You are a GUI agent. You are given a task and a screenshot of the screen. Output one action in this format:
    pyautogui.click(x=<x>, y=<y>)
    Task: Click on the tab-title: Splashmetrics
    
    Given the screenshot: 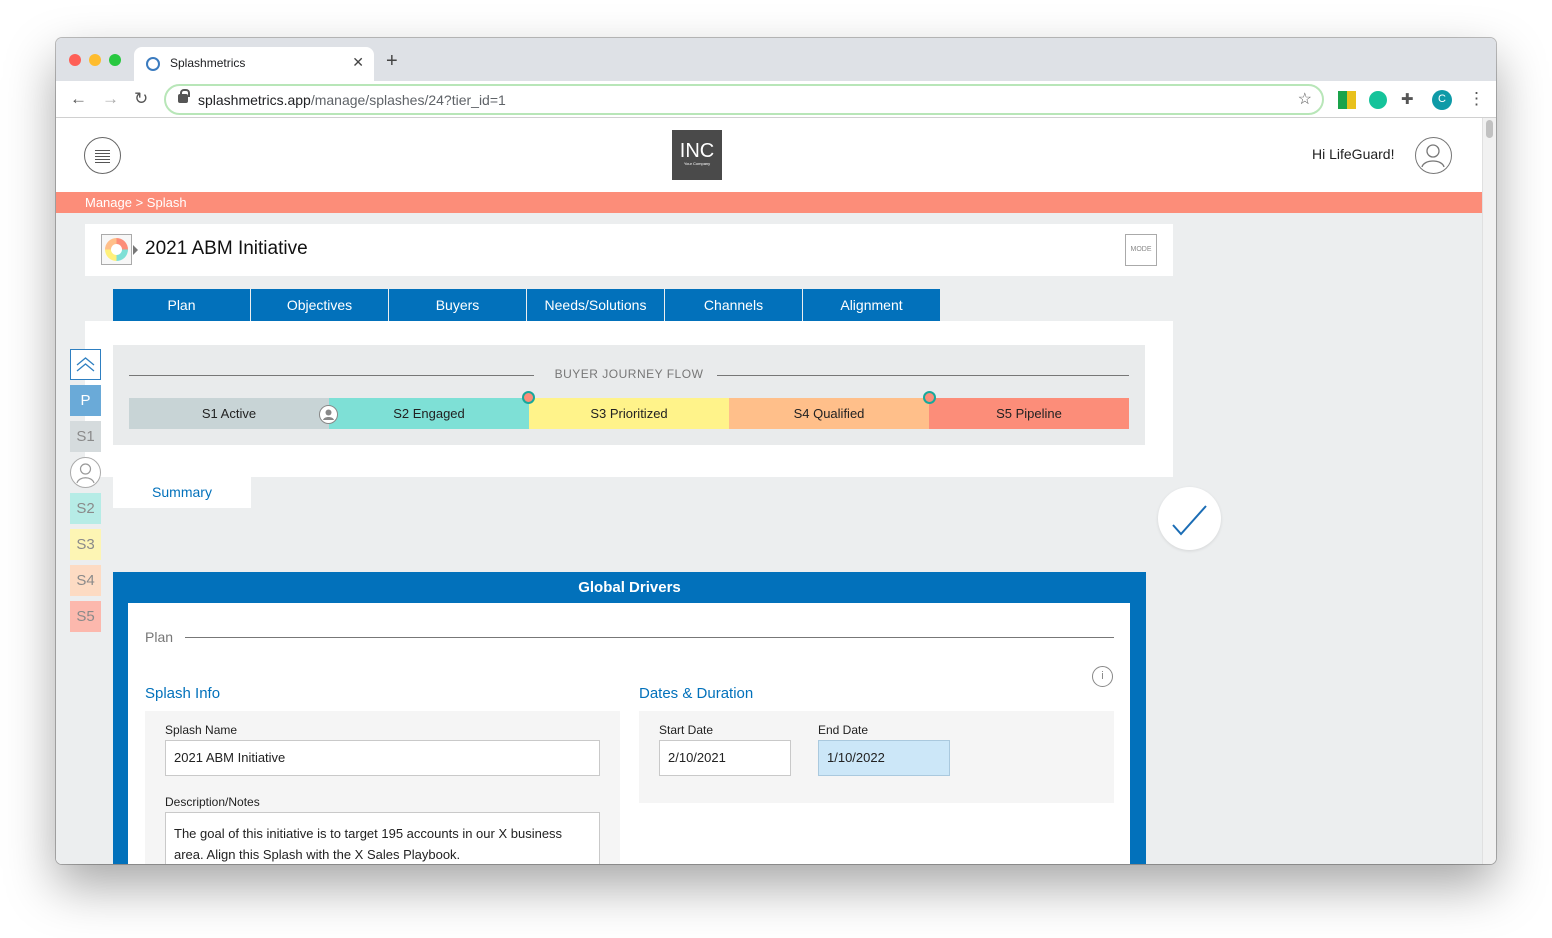 What is the action you would take?
    pyautogui.click(x=208, y=63)
    